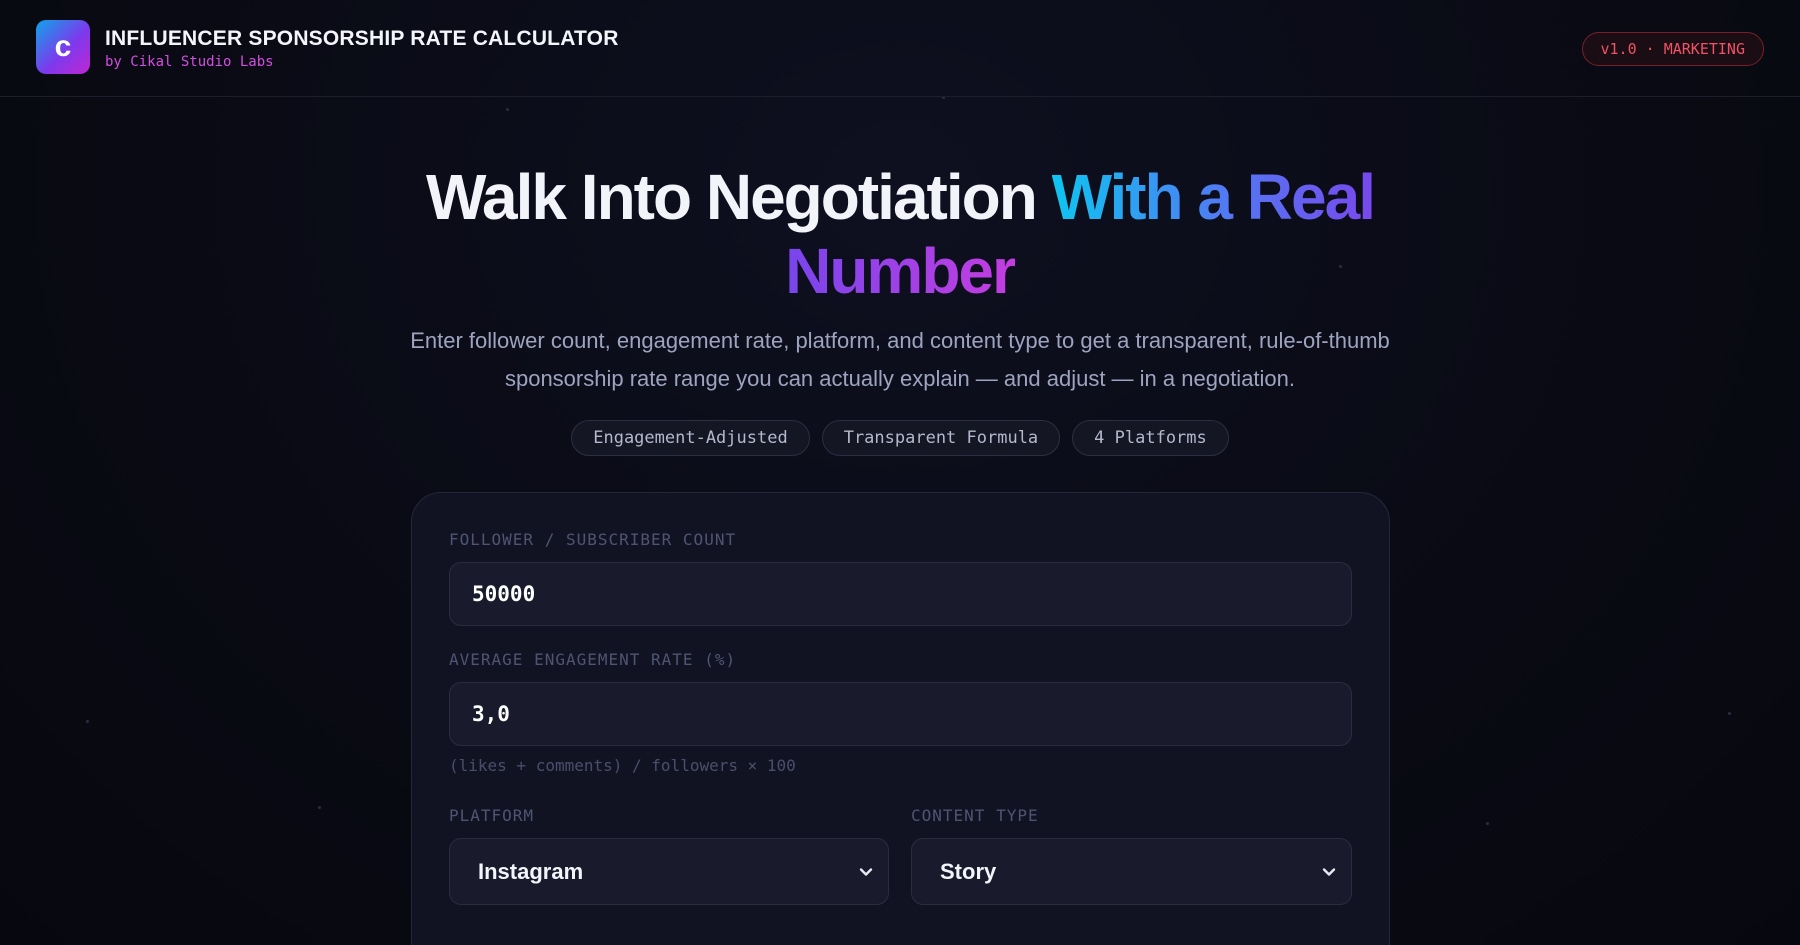 Image resolution: width=1800 pixels, height=945 pixels. Describe the element at coordinates (690, 438) in the screenshot. I see `tag-engagement-adjusted: Engagement-Adjusted` at that location.